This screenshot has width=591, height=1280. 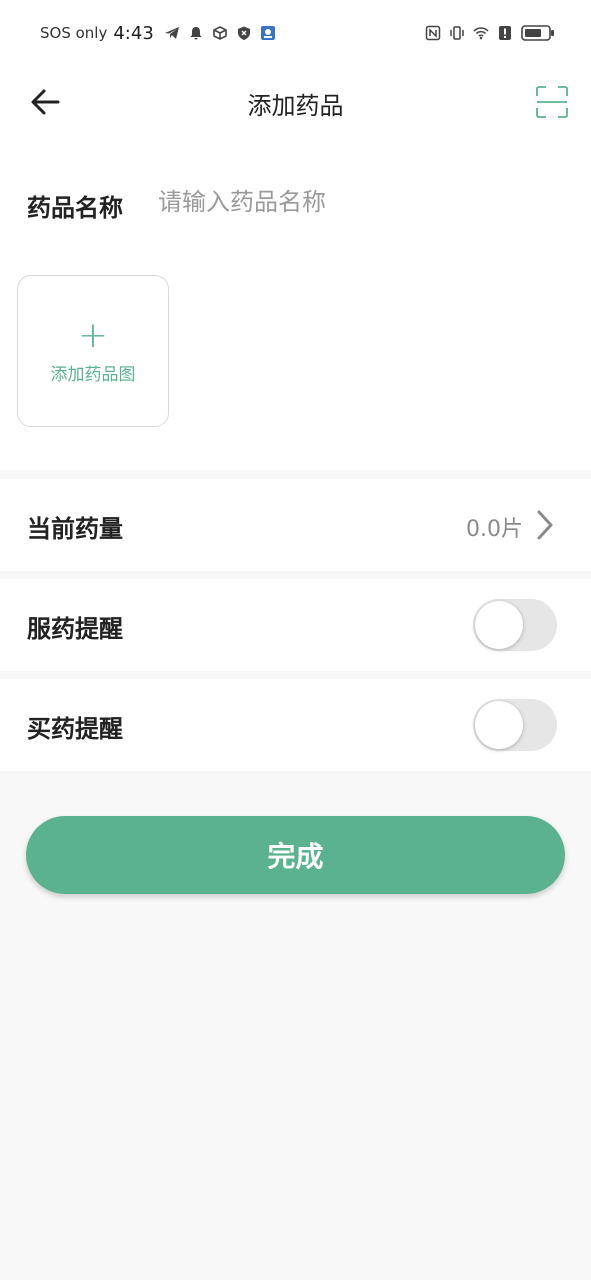 I want to click on medication-reminder-row: 服药提醒, so click(x=295, y=625).